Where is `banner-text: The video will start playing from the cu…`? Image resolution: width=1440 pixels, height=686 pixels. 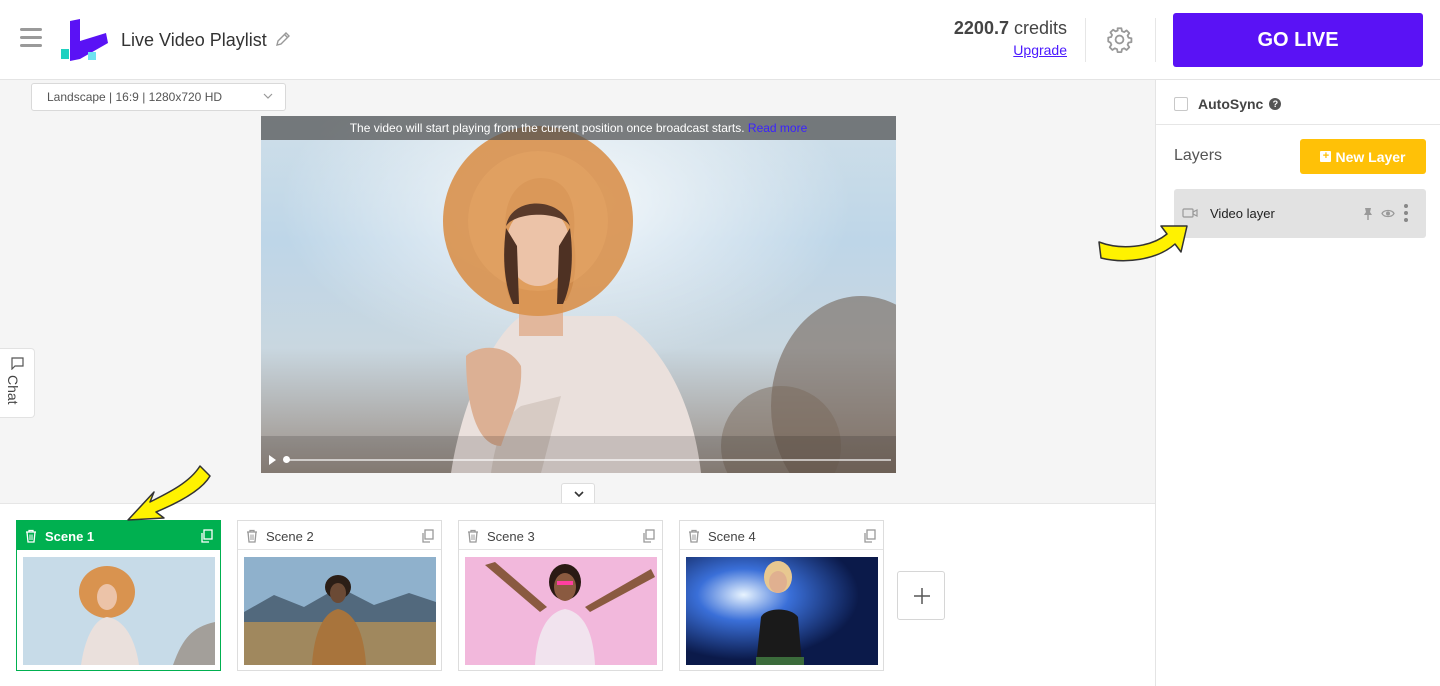
banner-text: The video will start playing from the cu… is located at coordinates (547, 128).